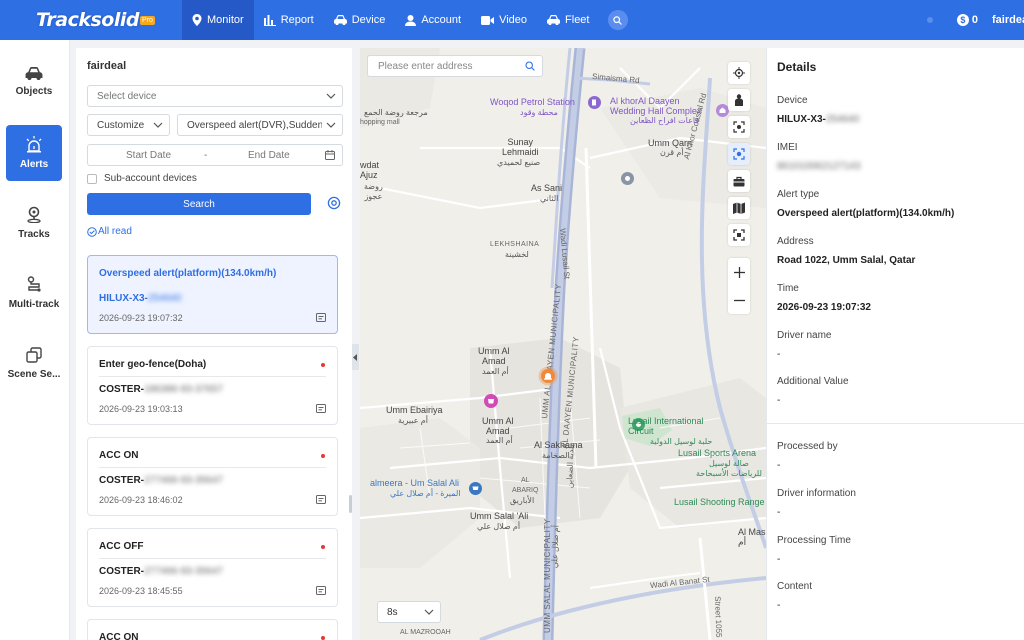 This screenshot has width=1024, height=640. Describe the element at coordinates (368, 20) in the screenshot. I see `nav-device-label: Device` at that location.